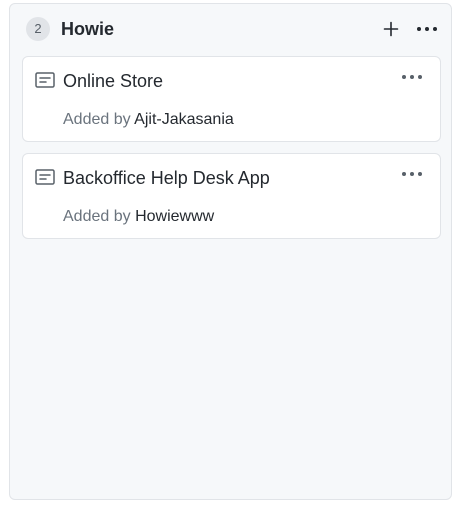 This screenshot has height=516, width=459. Describe the element at coordinates (88, 29) in the screenshot. I see `column-title: Howie` at that location.